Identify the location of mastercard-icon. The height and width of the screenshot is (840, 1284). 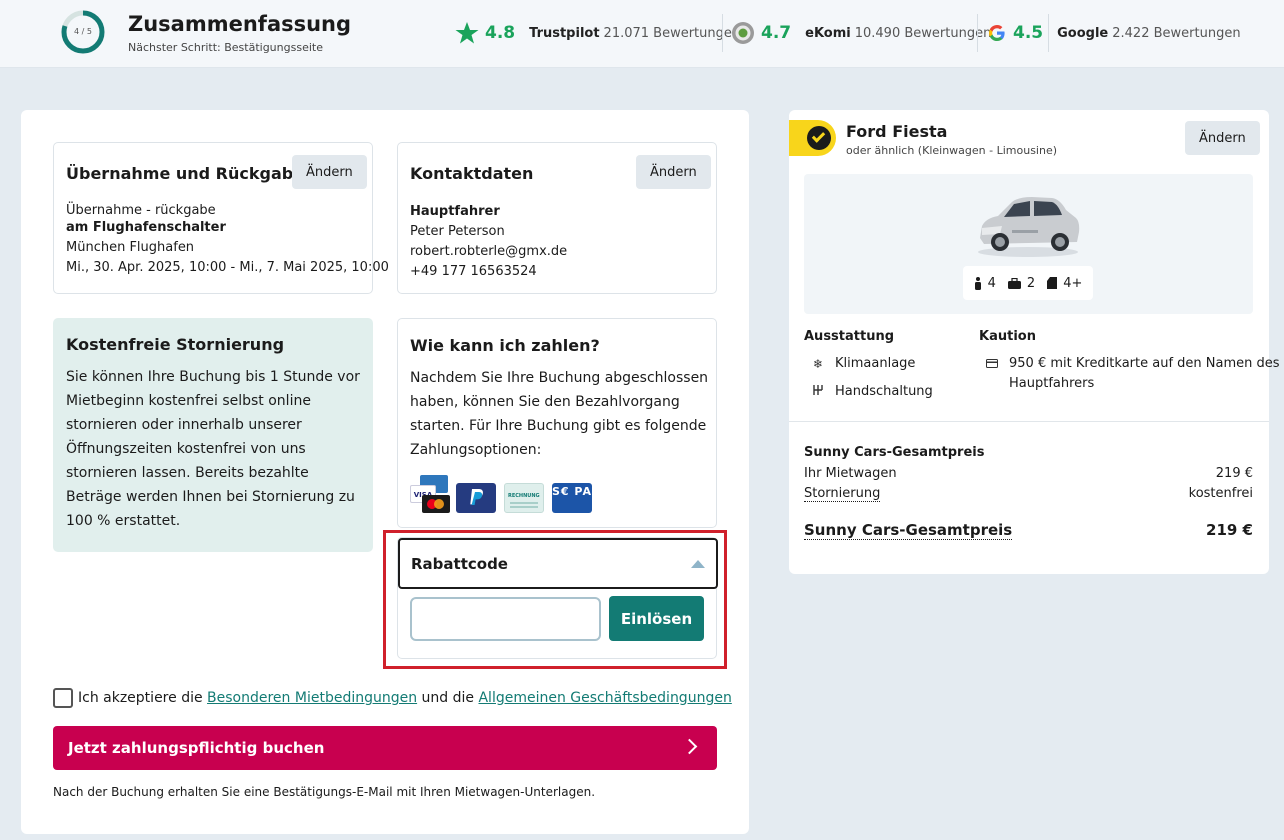
(436, 504).